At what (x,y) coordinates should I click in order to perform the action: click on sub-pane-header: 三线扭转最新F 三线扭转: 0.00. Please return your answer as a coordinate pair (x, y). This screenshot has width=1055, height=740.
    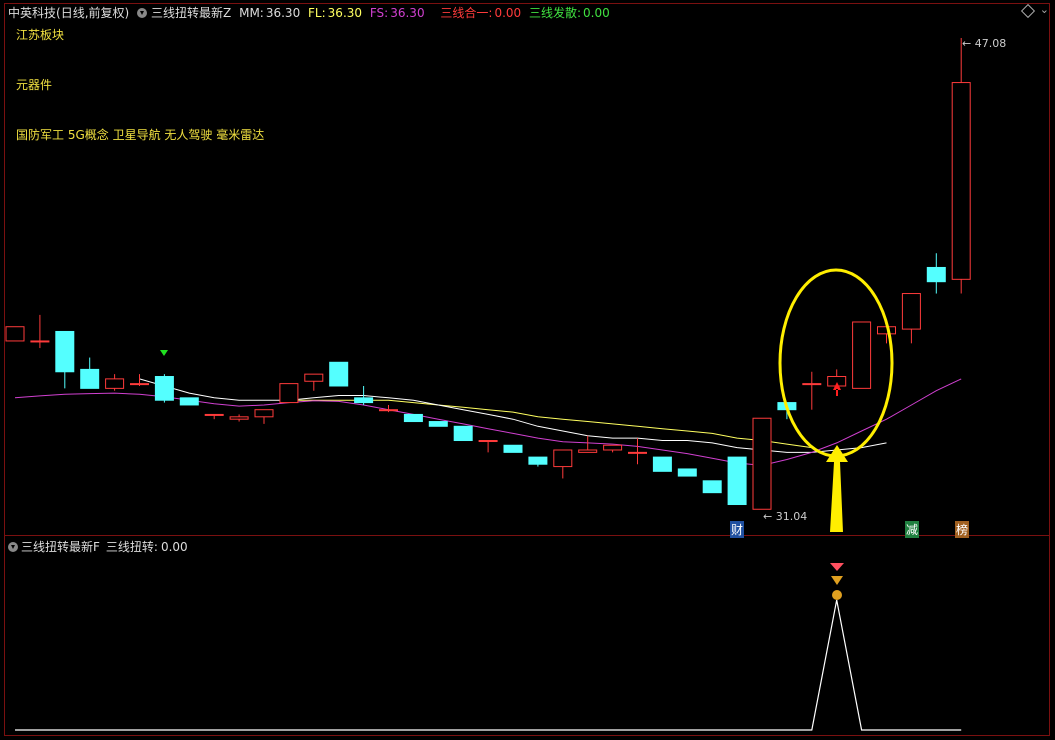
    Looking at the image, I should click on (98, 546).